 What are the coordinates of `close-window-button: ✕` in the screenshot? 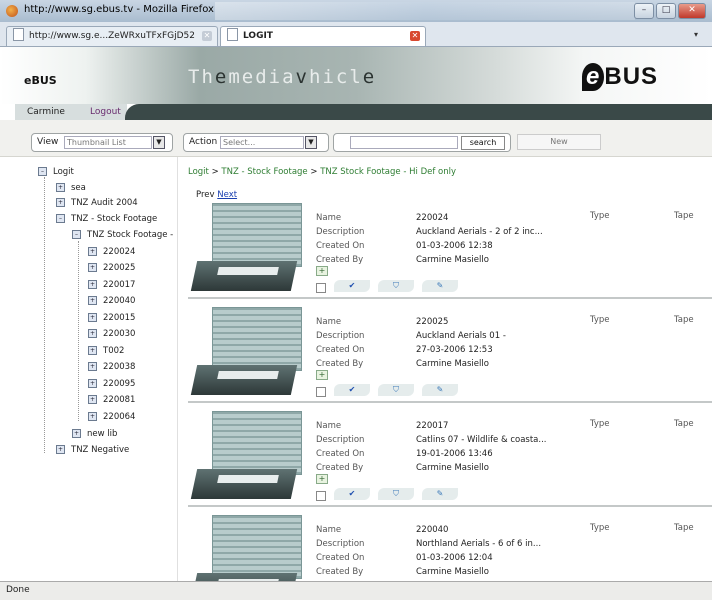 It's located at (692, 11).